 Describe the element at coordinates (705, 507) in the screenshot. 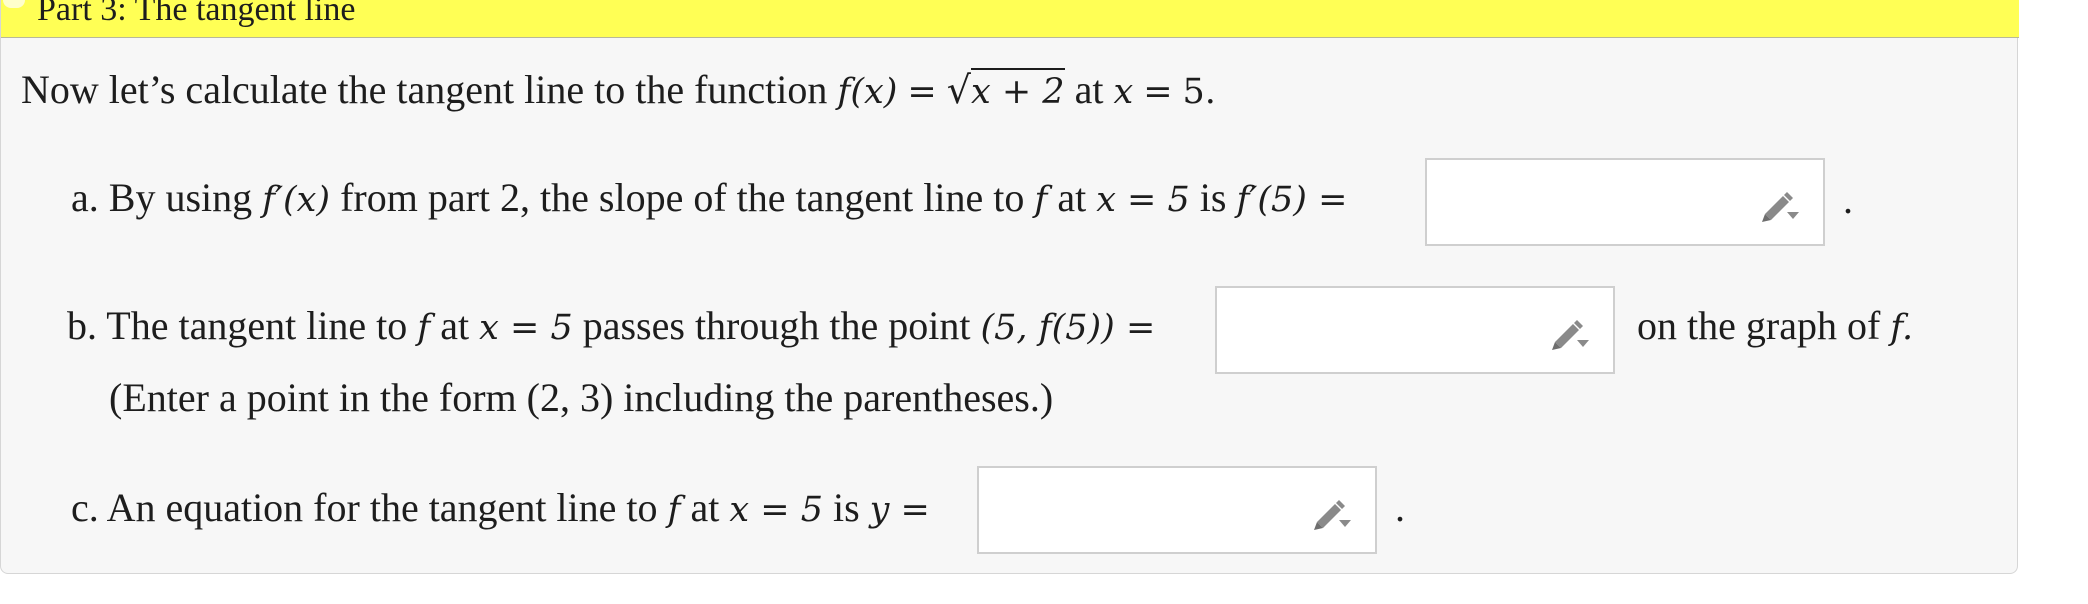

I see `part-c-at: at` at that location.